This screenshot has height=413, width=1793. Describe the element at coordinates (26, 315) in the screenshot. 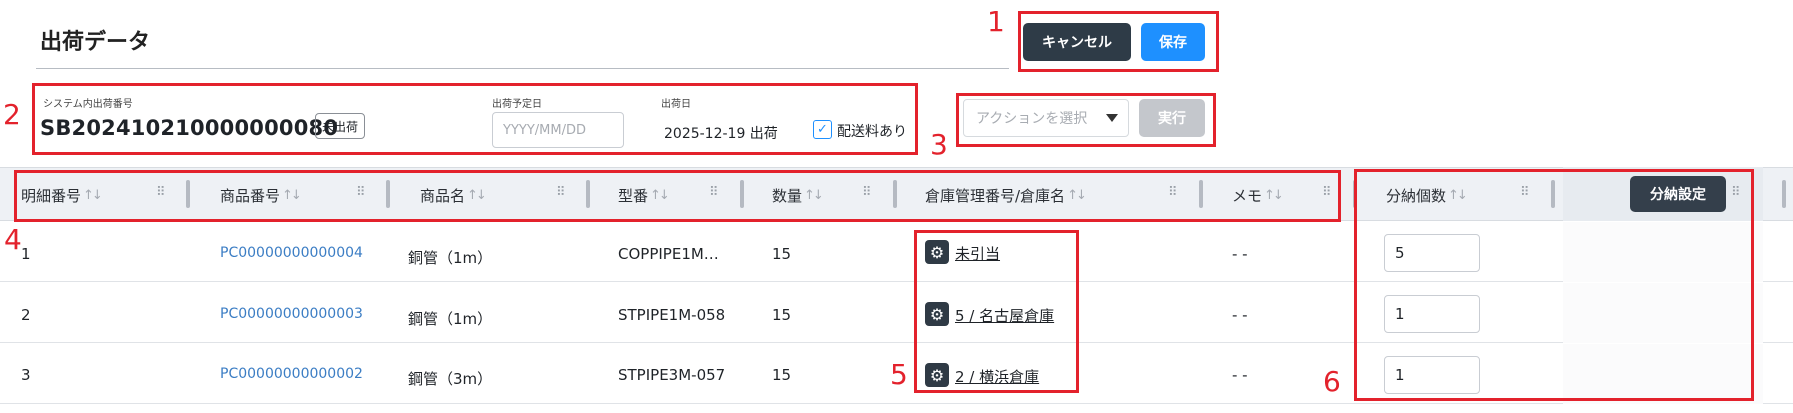

I see `line-no: 2` at that location.